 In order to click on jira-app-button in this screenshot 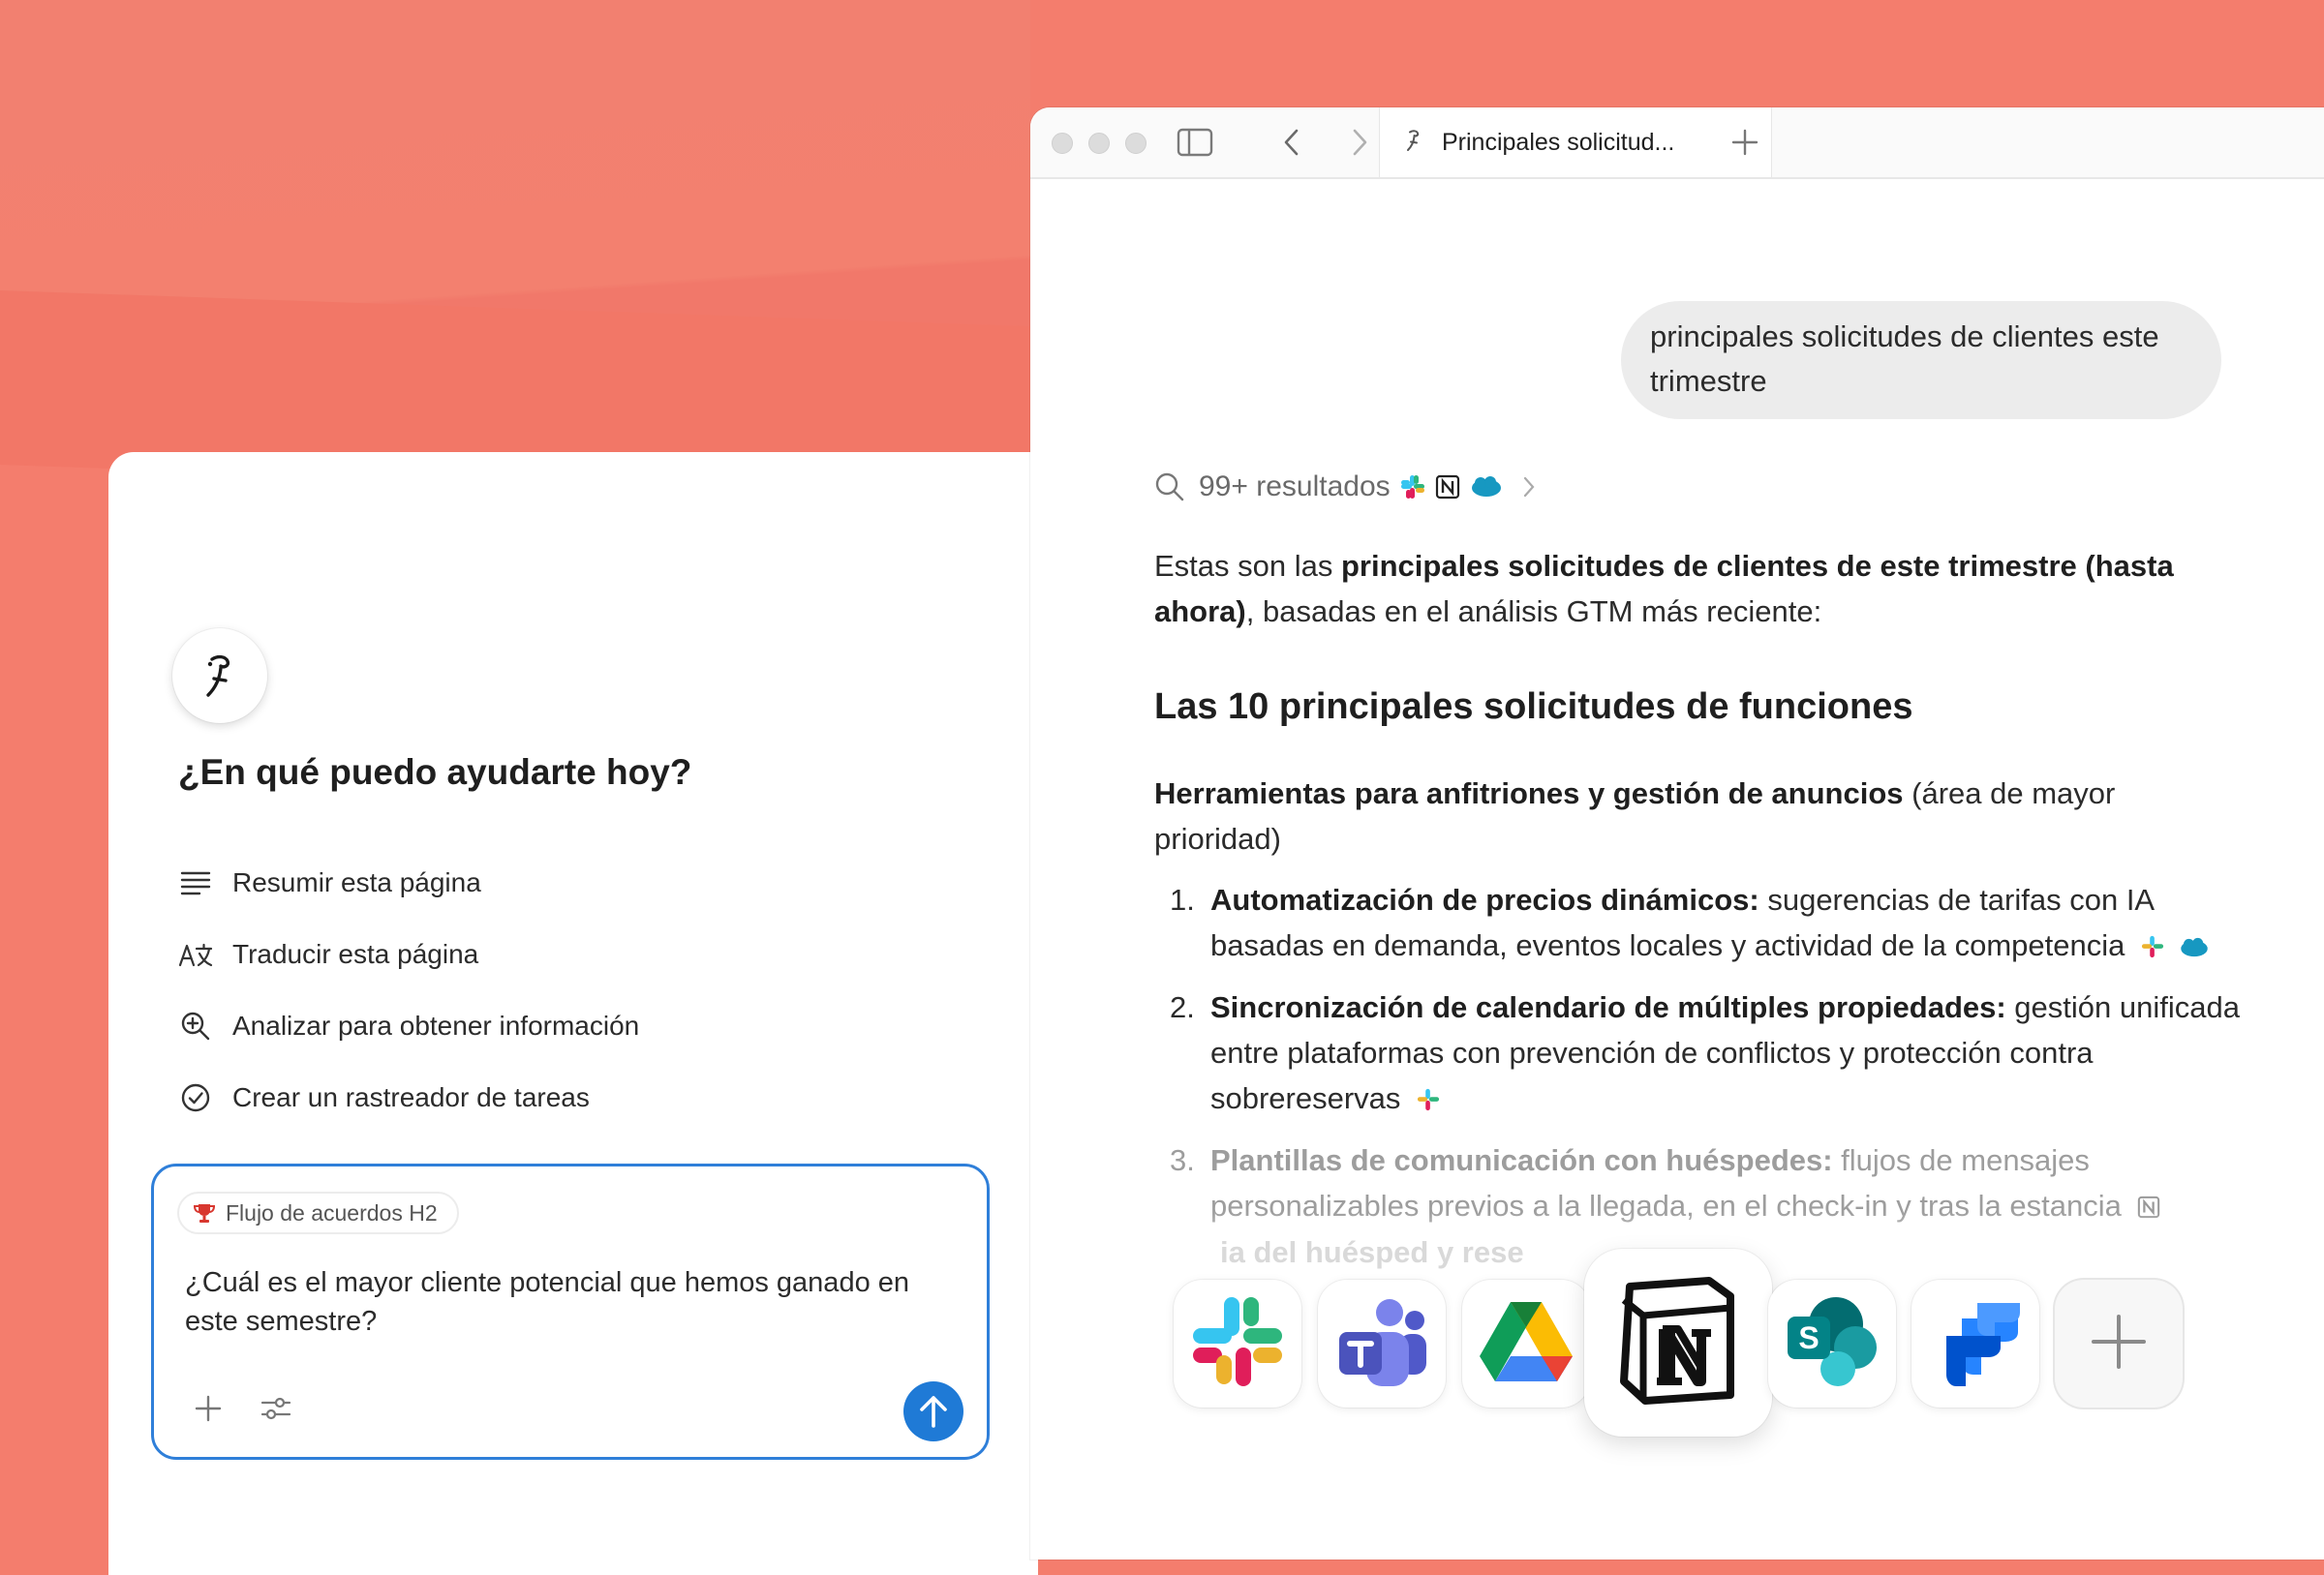, I will do `click(1975, 1344)`.